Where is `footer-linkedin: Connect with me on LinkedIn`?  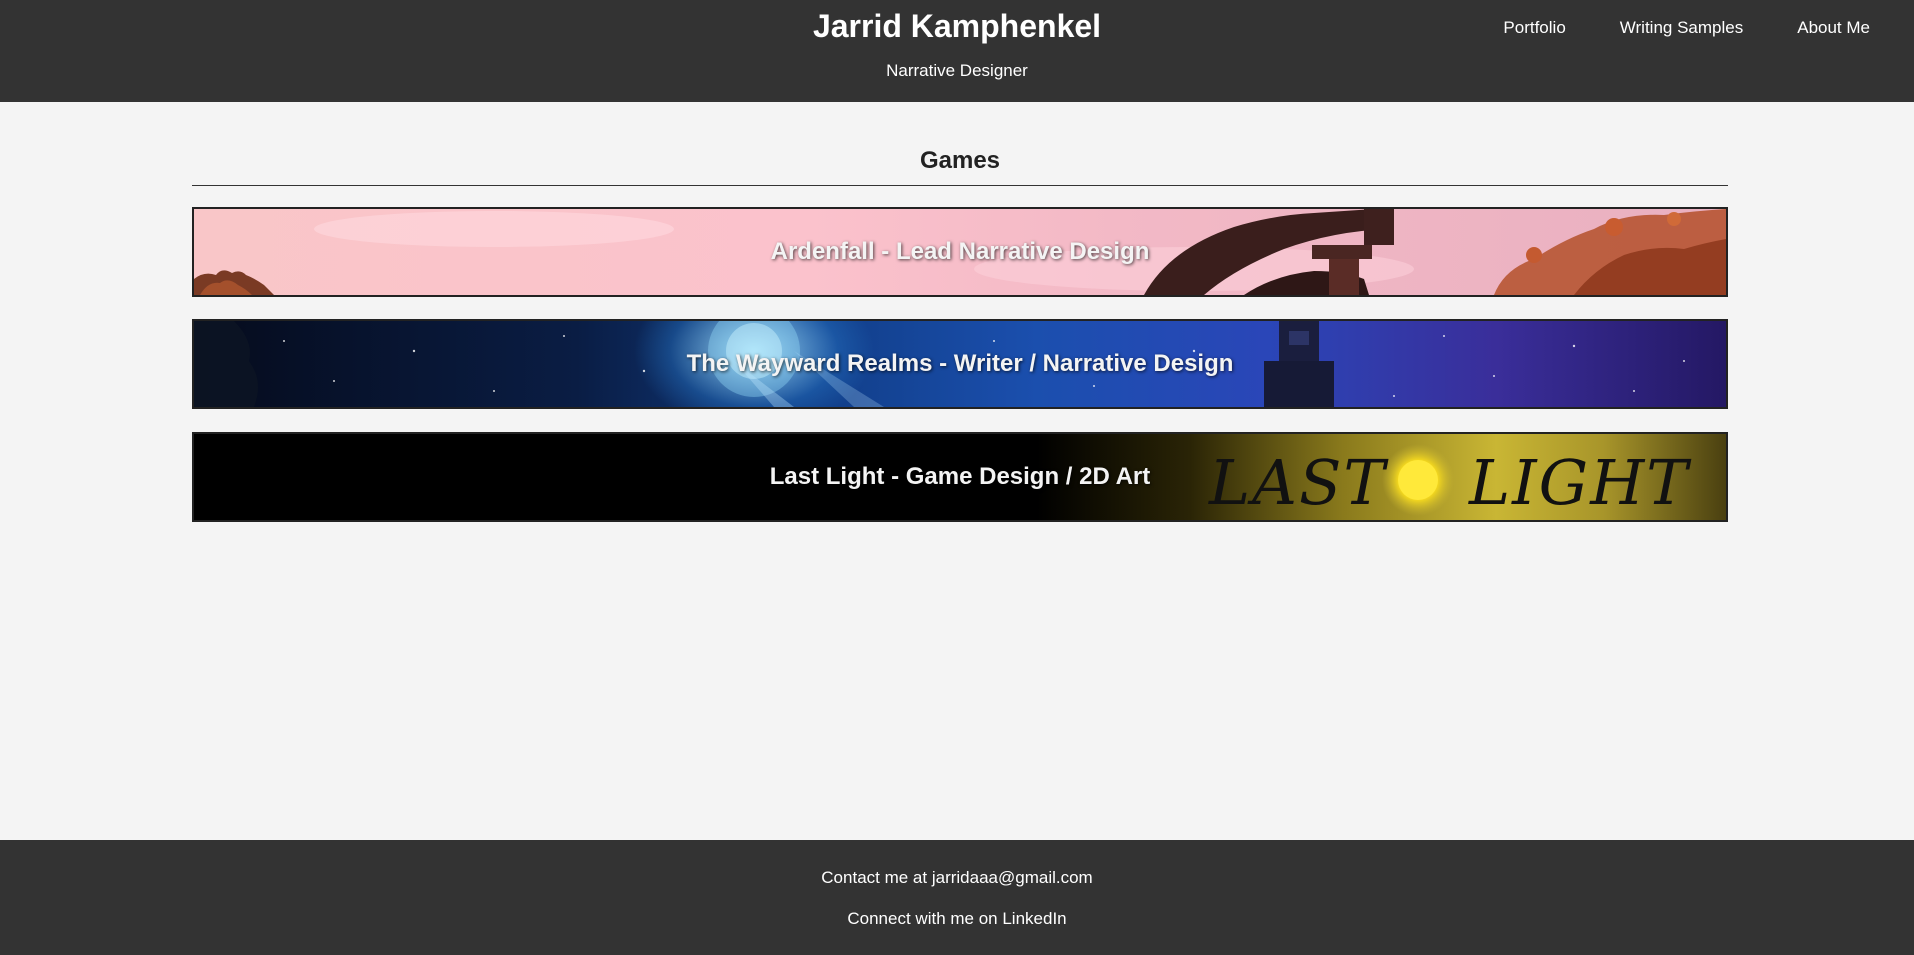
footer-linkedin: Connect with me on LinkedIn is located at coordinates (957, 919).